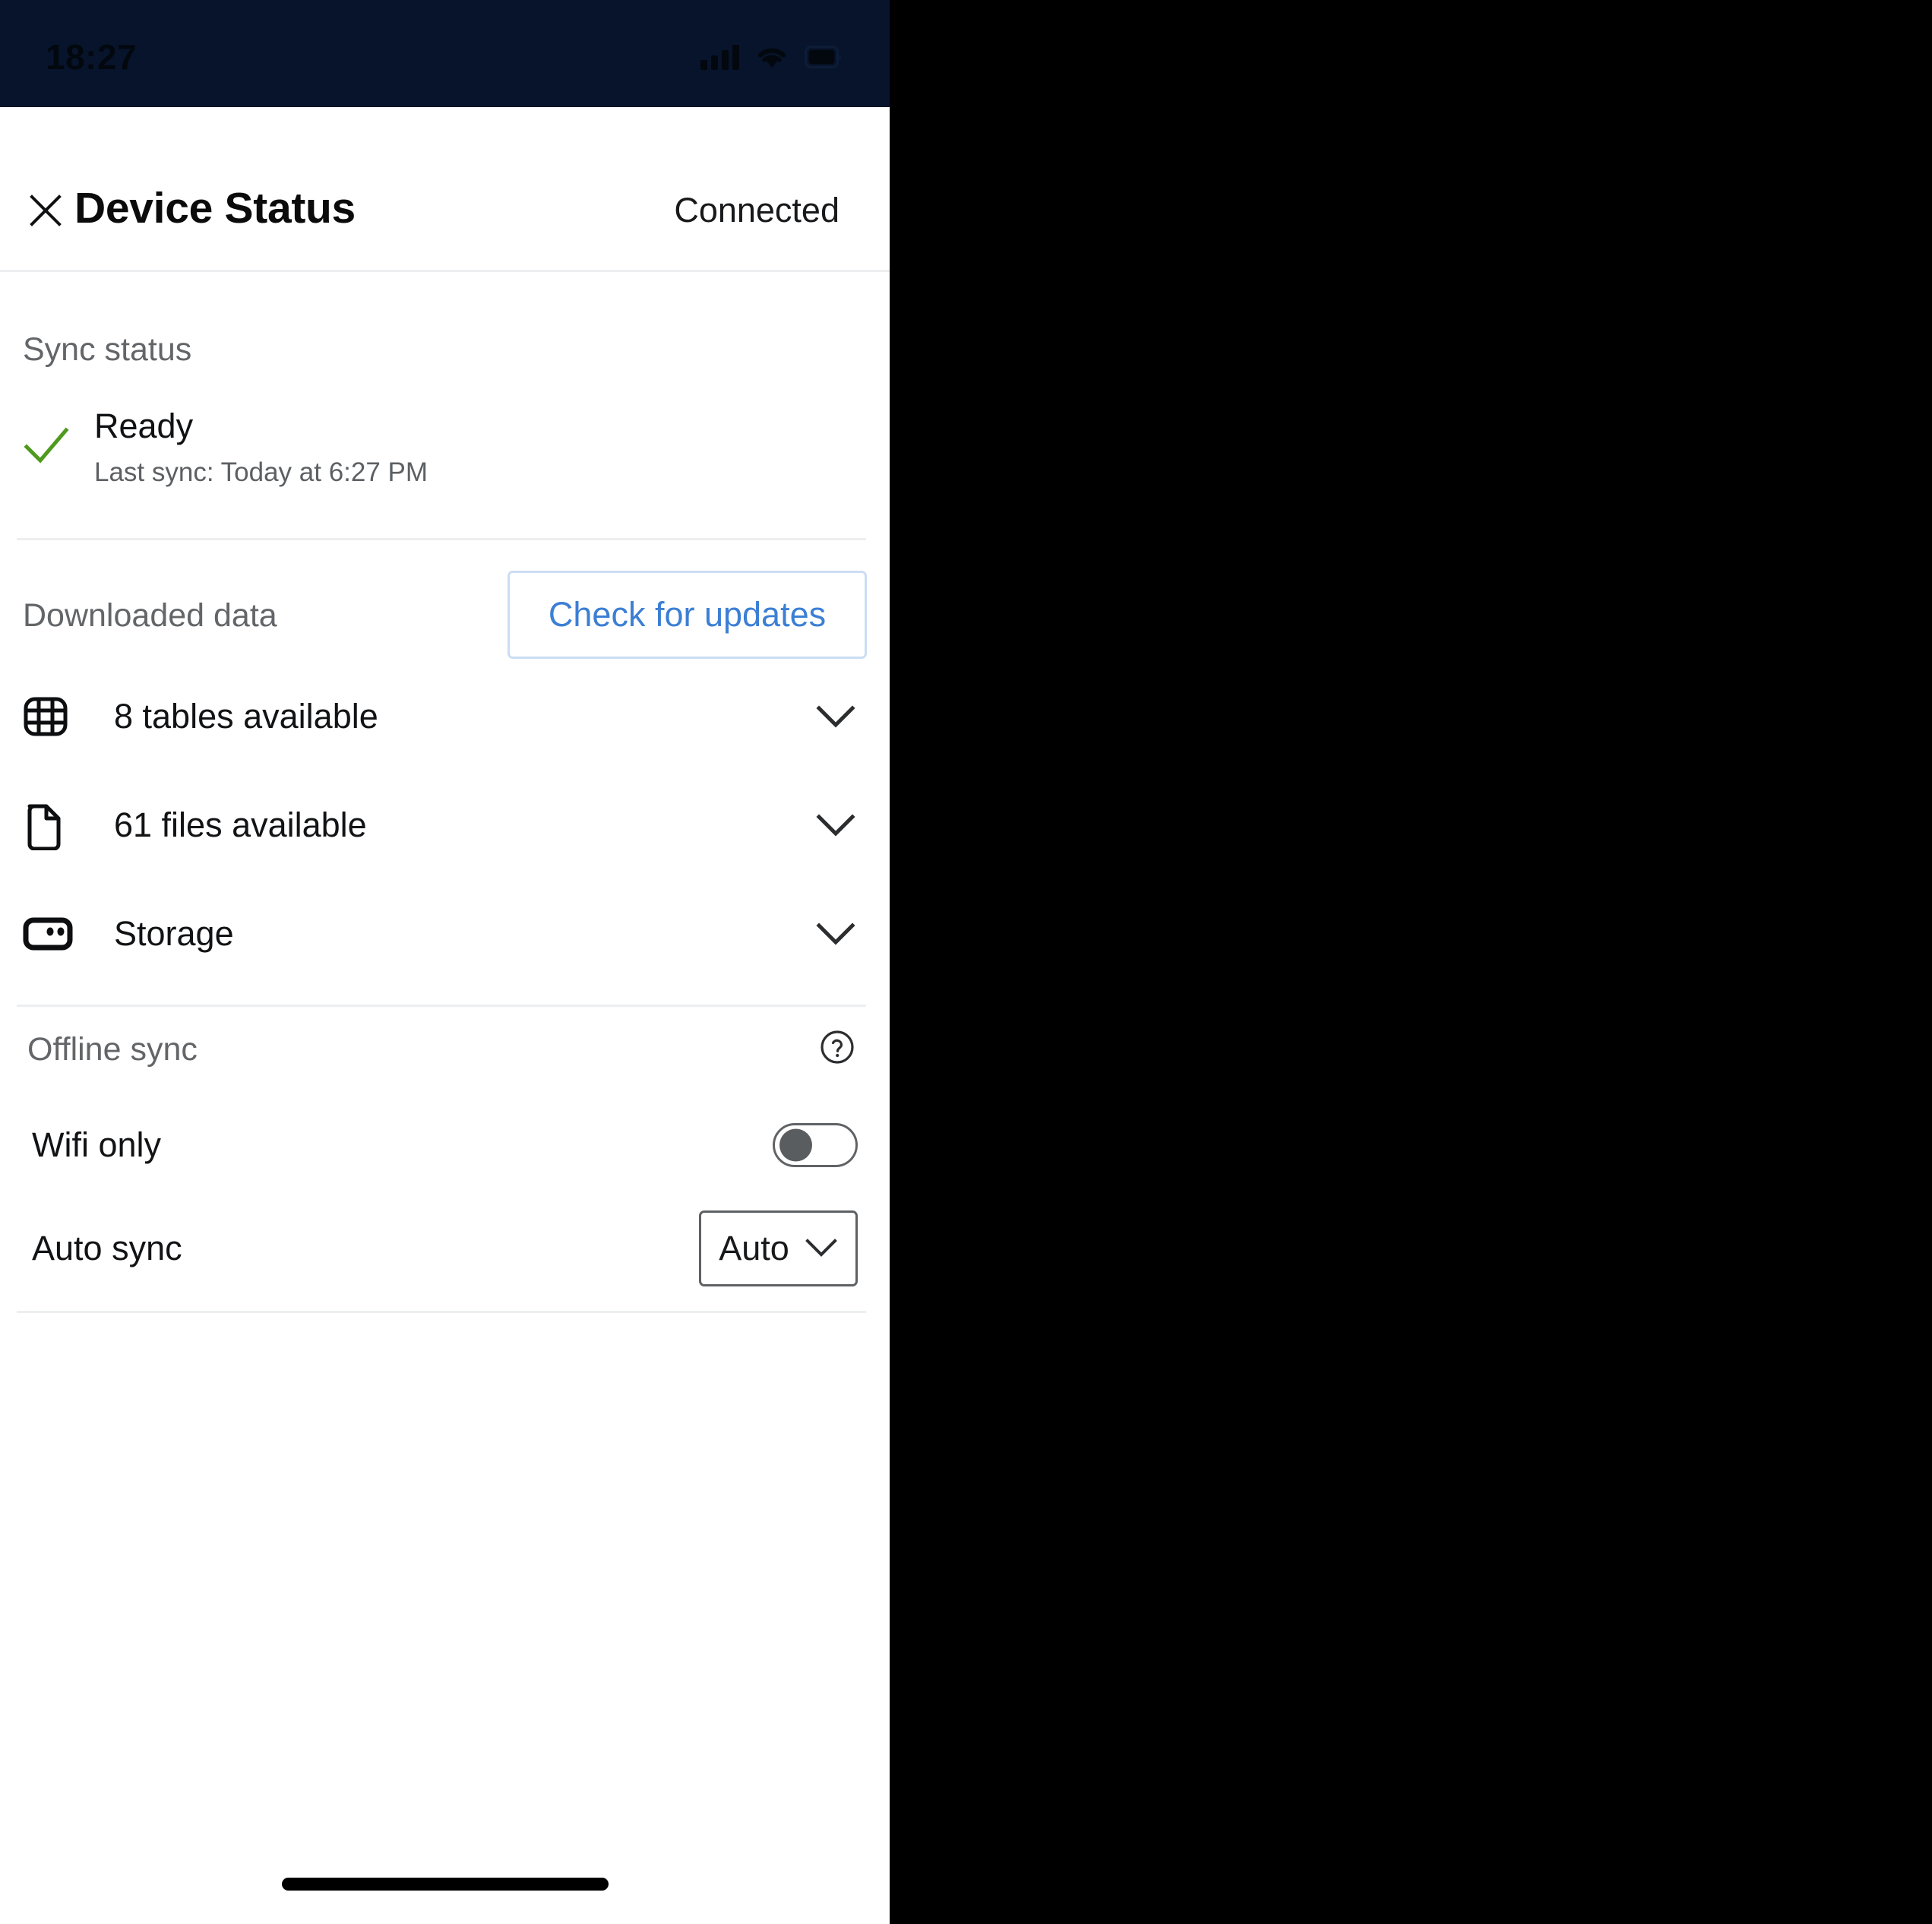  I want to click on wifi-only-toggle, so click(815, 1145).